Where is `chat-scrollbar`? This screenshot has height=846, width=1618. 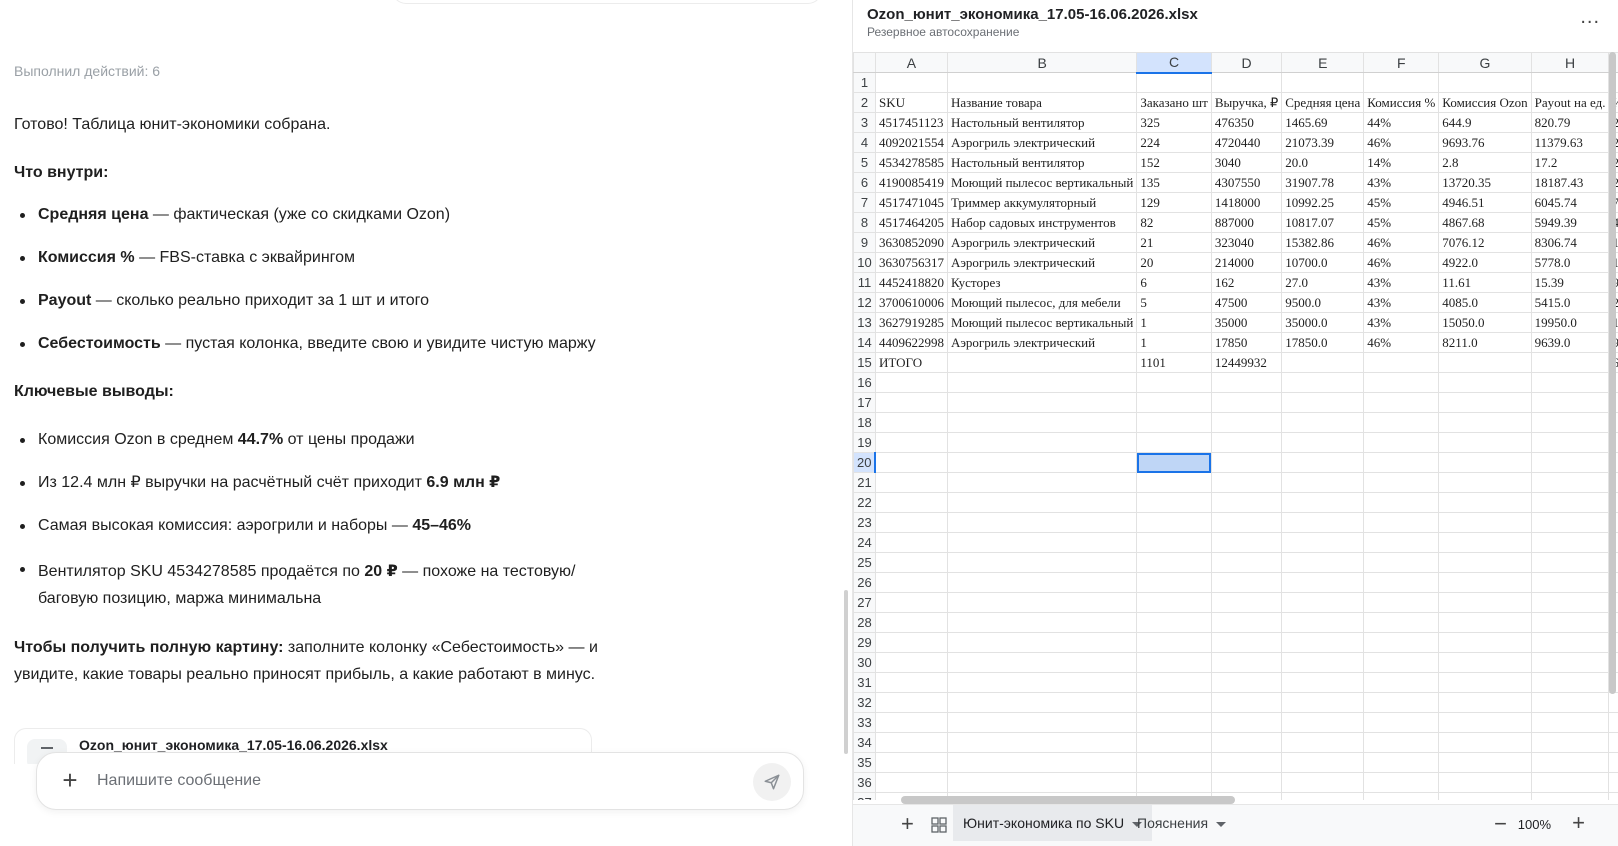
chat-scrollbar is located at coordinates (846, 672).